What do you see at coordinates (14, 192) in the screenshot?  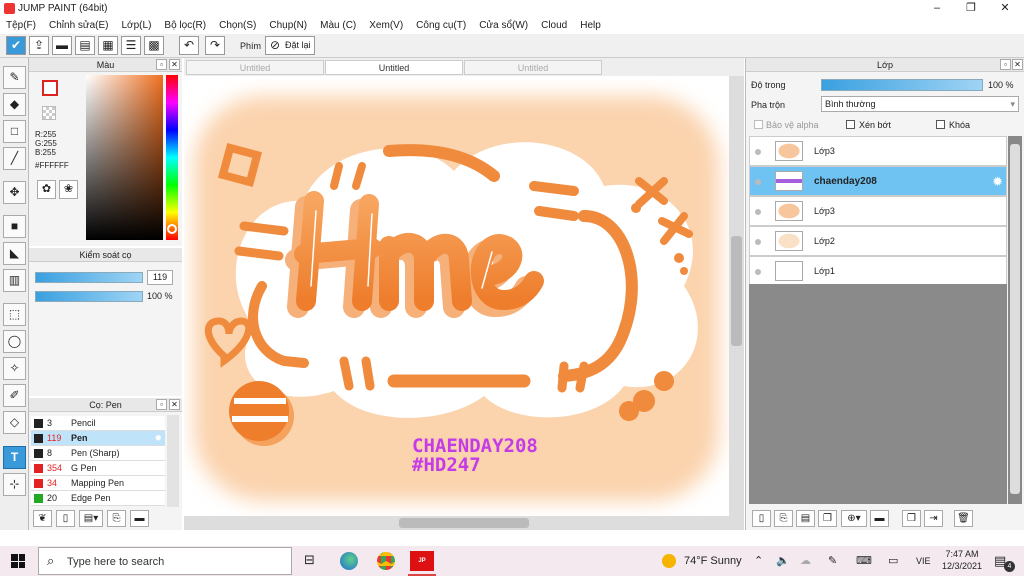 I see `move-tool-icon: ✥` at bounding box center [14, 192].